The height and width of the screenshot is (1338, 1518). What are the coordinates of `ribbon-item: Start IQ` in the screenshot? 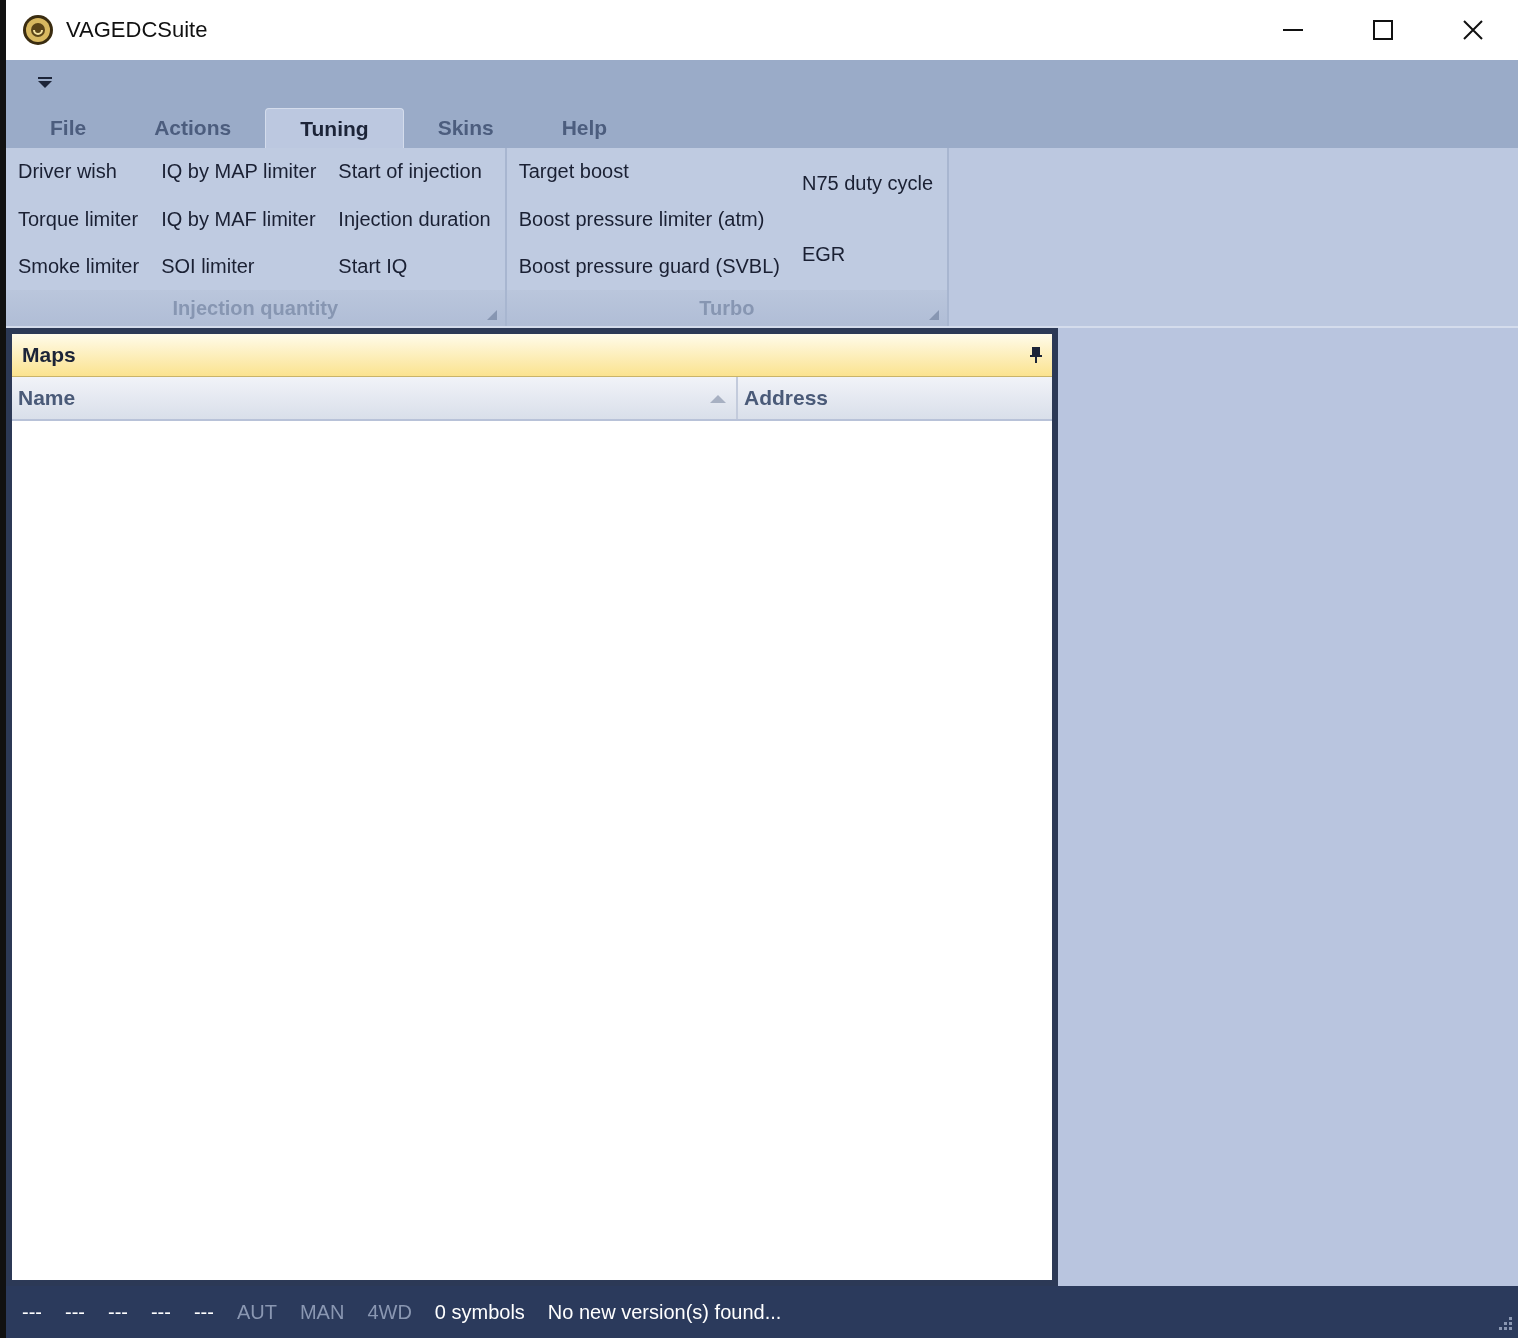 It's located at (414, 267).